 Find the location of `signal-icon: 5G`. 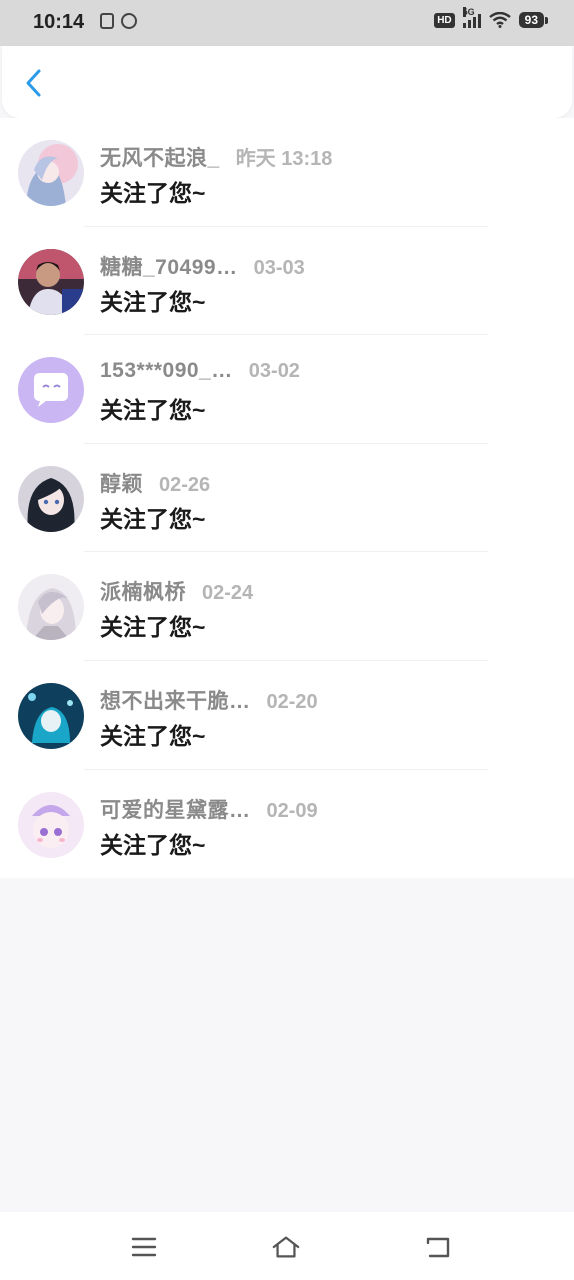

signal-icon: 5G is located at coordinates (471, 17).